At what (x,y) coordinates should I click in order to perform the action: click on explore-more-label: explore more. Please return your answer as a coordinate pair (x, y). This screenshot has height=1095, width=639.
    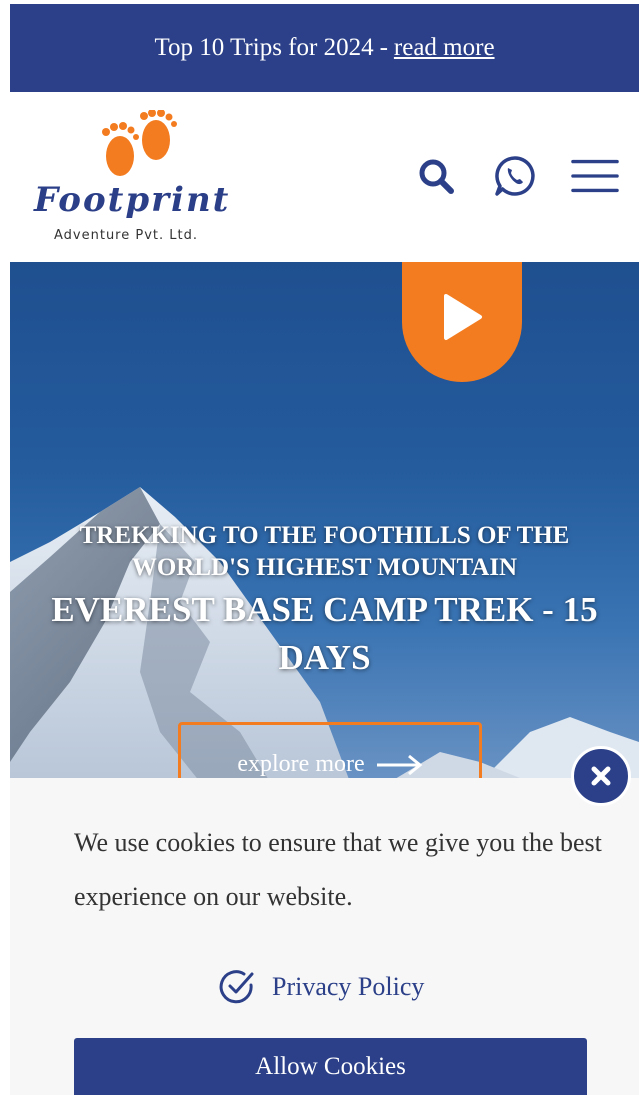
    Looking at the image, I should click on (301, 764).